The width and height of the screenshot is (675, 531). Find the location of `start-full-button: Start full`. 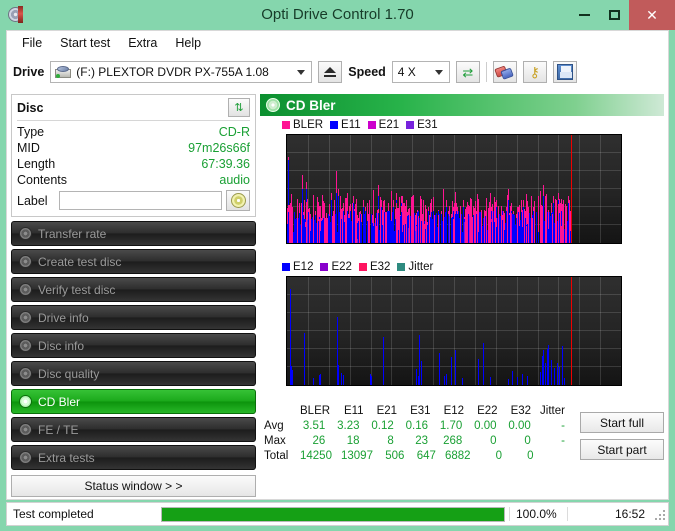

start-full-button: Start full is located at coordinates (622, 422).